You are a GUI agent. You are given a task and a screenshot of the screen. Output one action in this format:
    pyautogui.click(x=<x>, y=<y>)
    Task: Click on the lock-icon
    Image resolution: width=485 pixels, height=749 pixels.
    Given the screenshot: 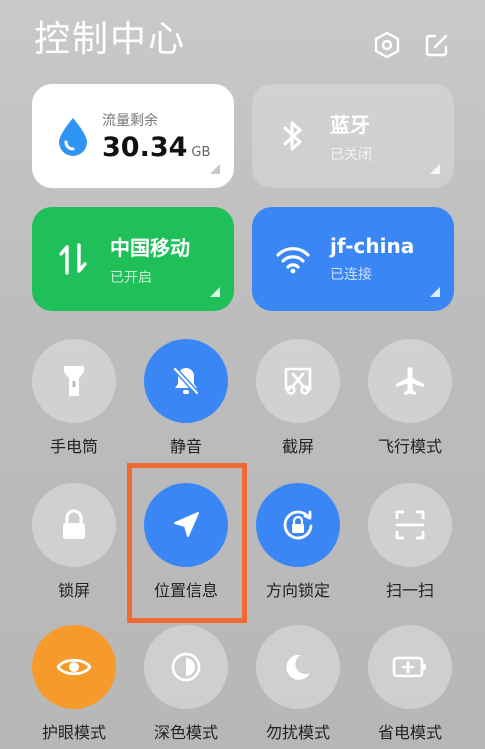 What is the action you would take?
    pyautogui.click(x=74, y=525)
    